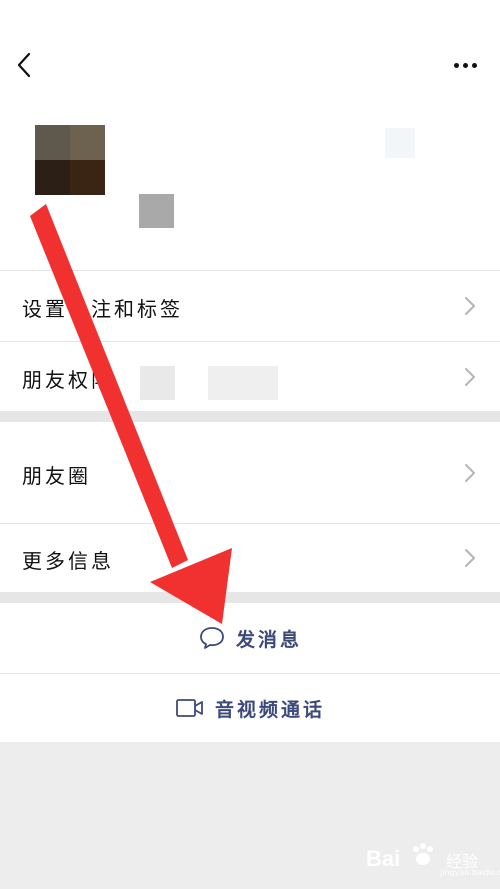  I want to click on back-button, so click(25, 65).